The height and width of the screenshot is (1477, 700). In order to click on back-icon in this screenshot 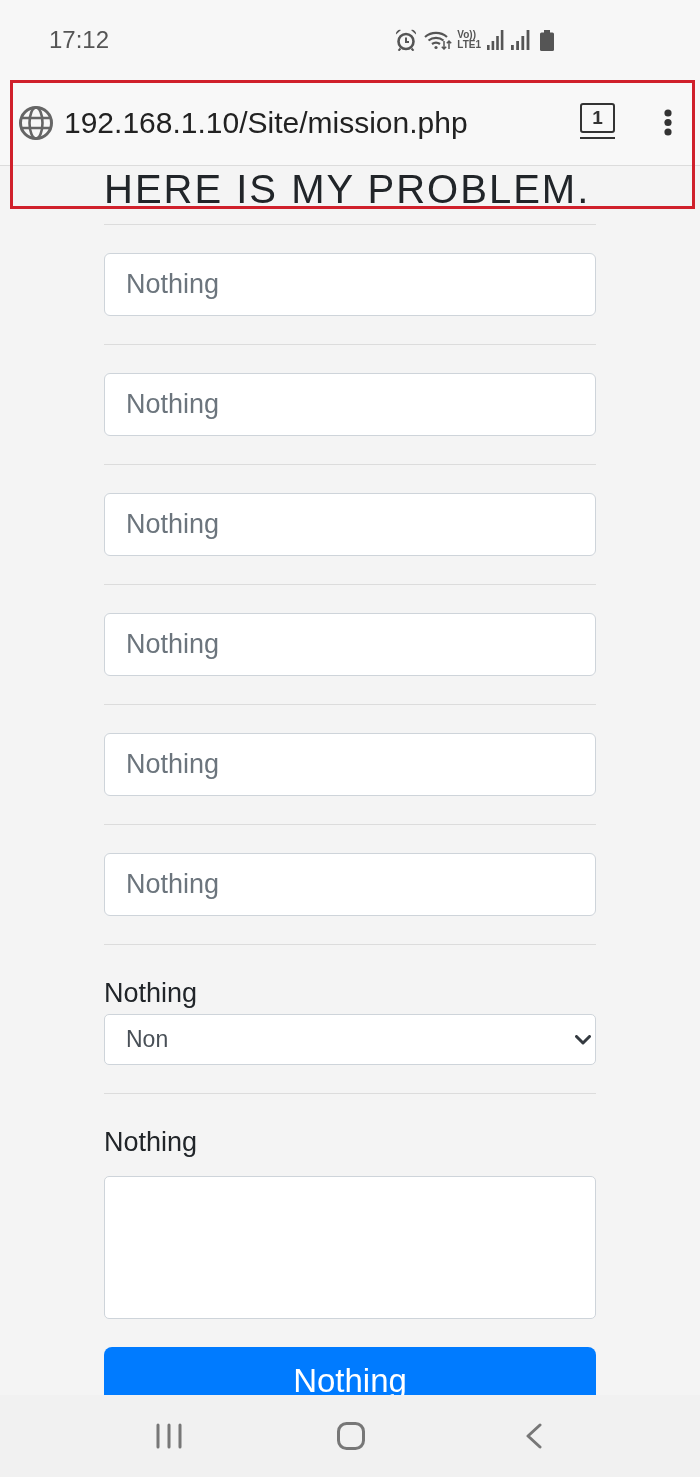, I will do `click(534, 1436)`.